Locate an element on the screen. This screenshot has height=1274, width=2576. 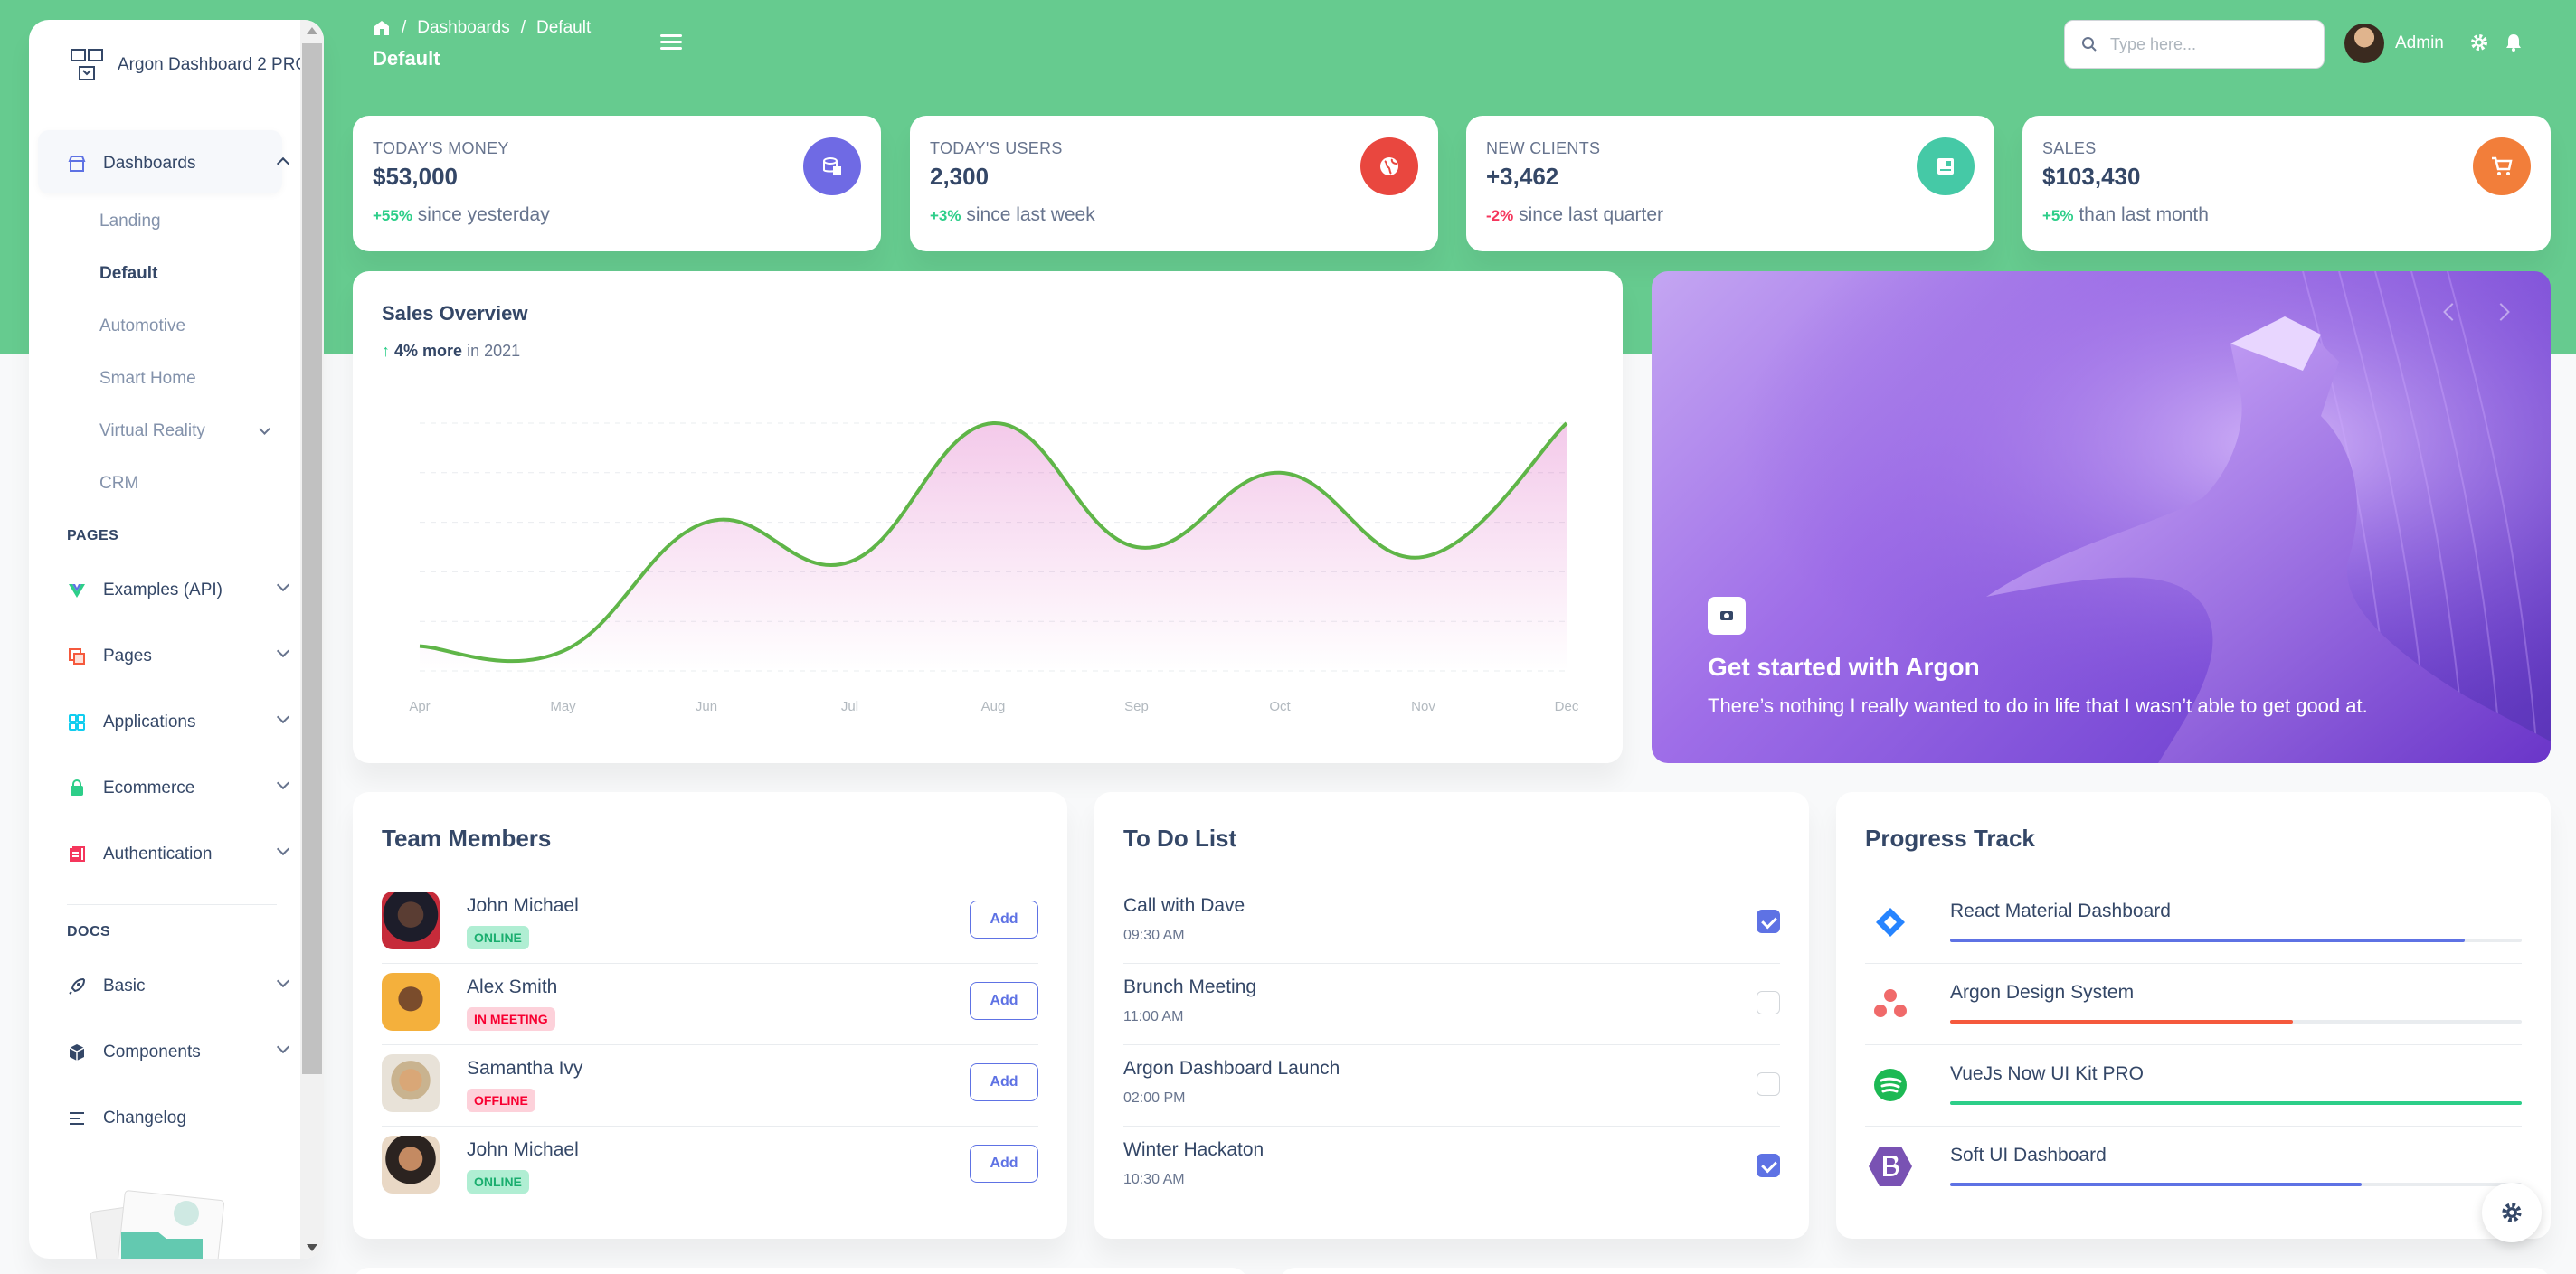
scroll-down-arrow-icon is located at coordinates (312, 1247).